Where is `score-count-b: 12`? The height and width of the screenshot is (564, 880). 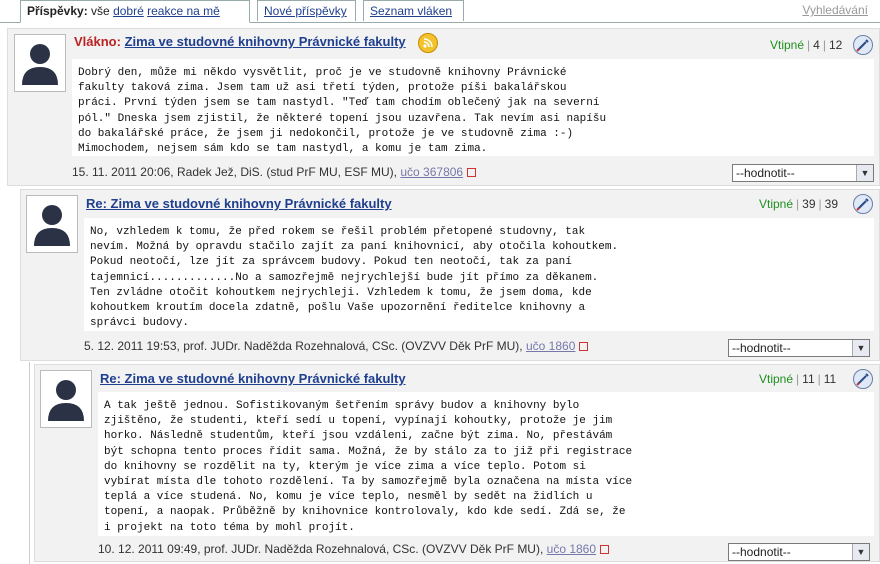 score-count-b: 12 is located at coordinates (835, 45).